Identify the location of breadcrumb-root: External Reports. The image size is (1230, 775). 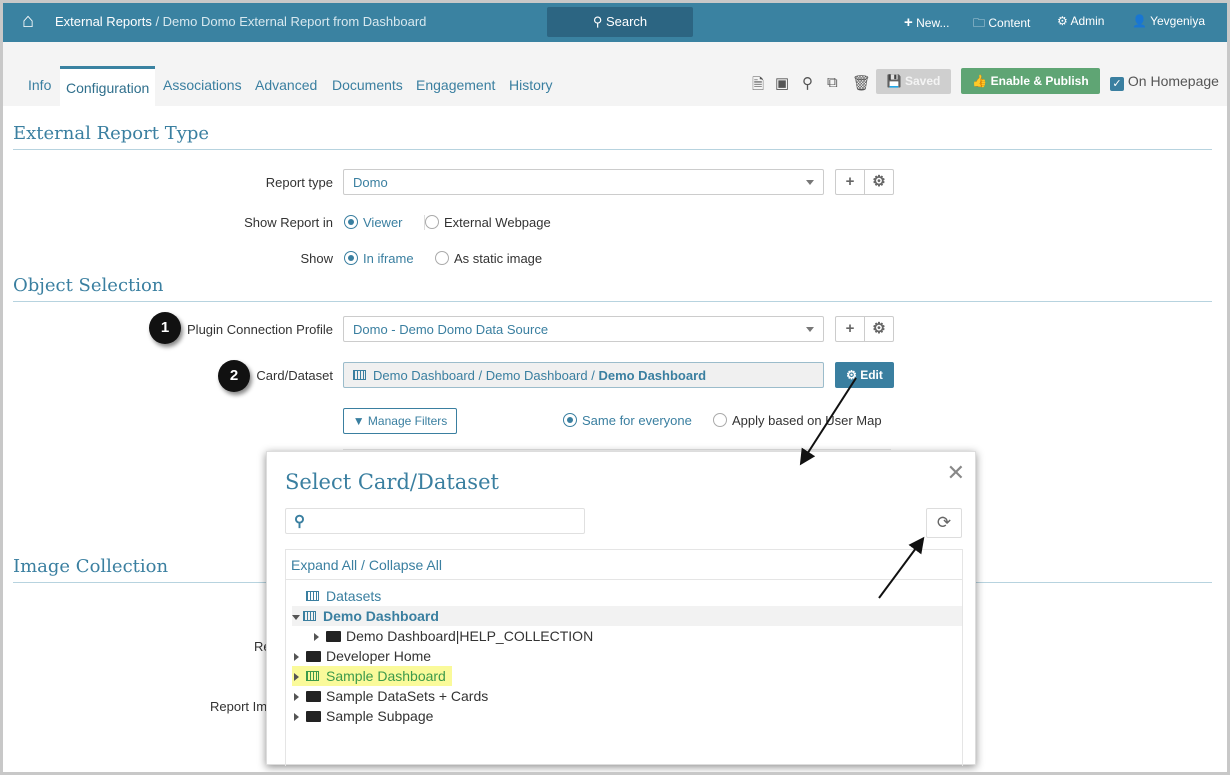
(103, 21).